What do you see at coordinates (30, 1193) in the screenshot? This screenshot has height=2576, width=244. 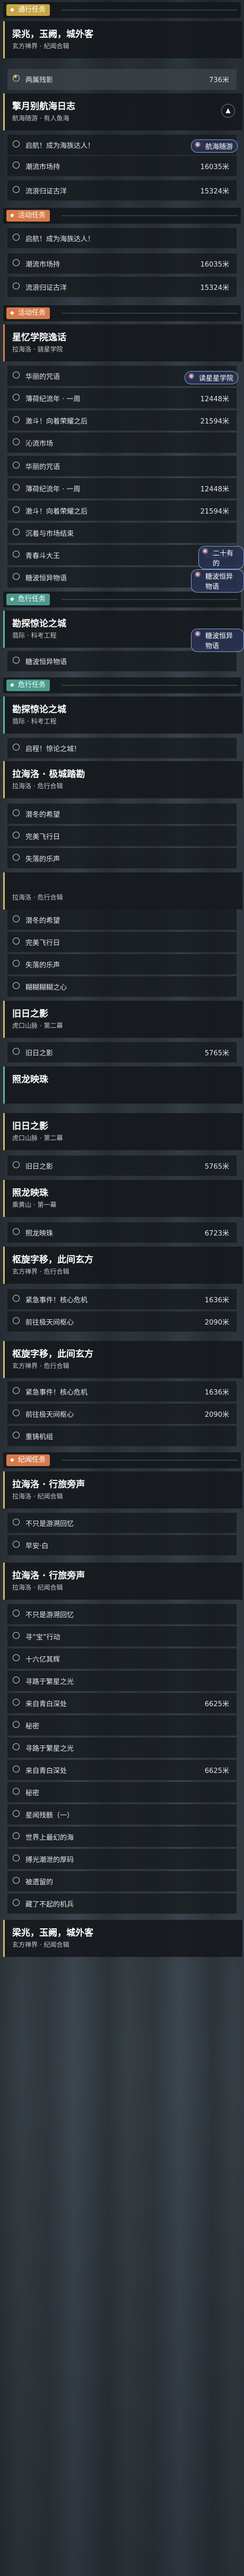 I see `quest-group-title: 照龙映珠` at bounding box center [30, 1193].